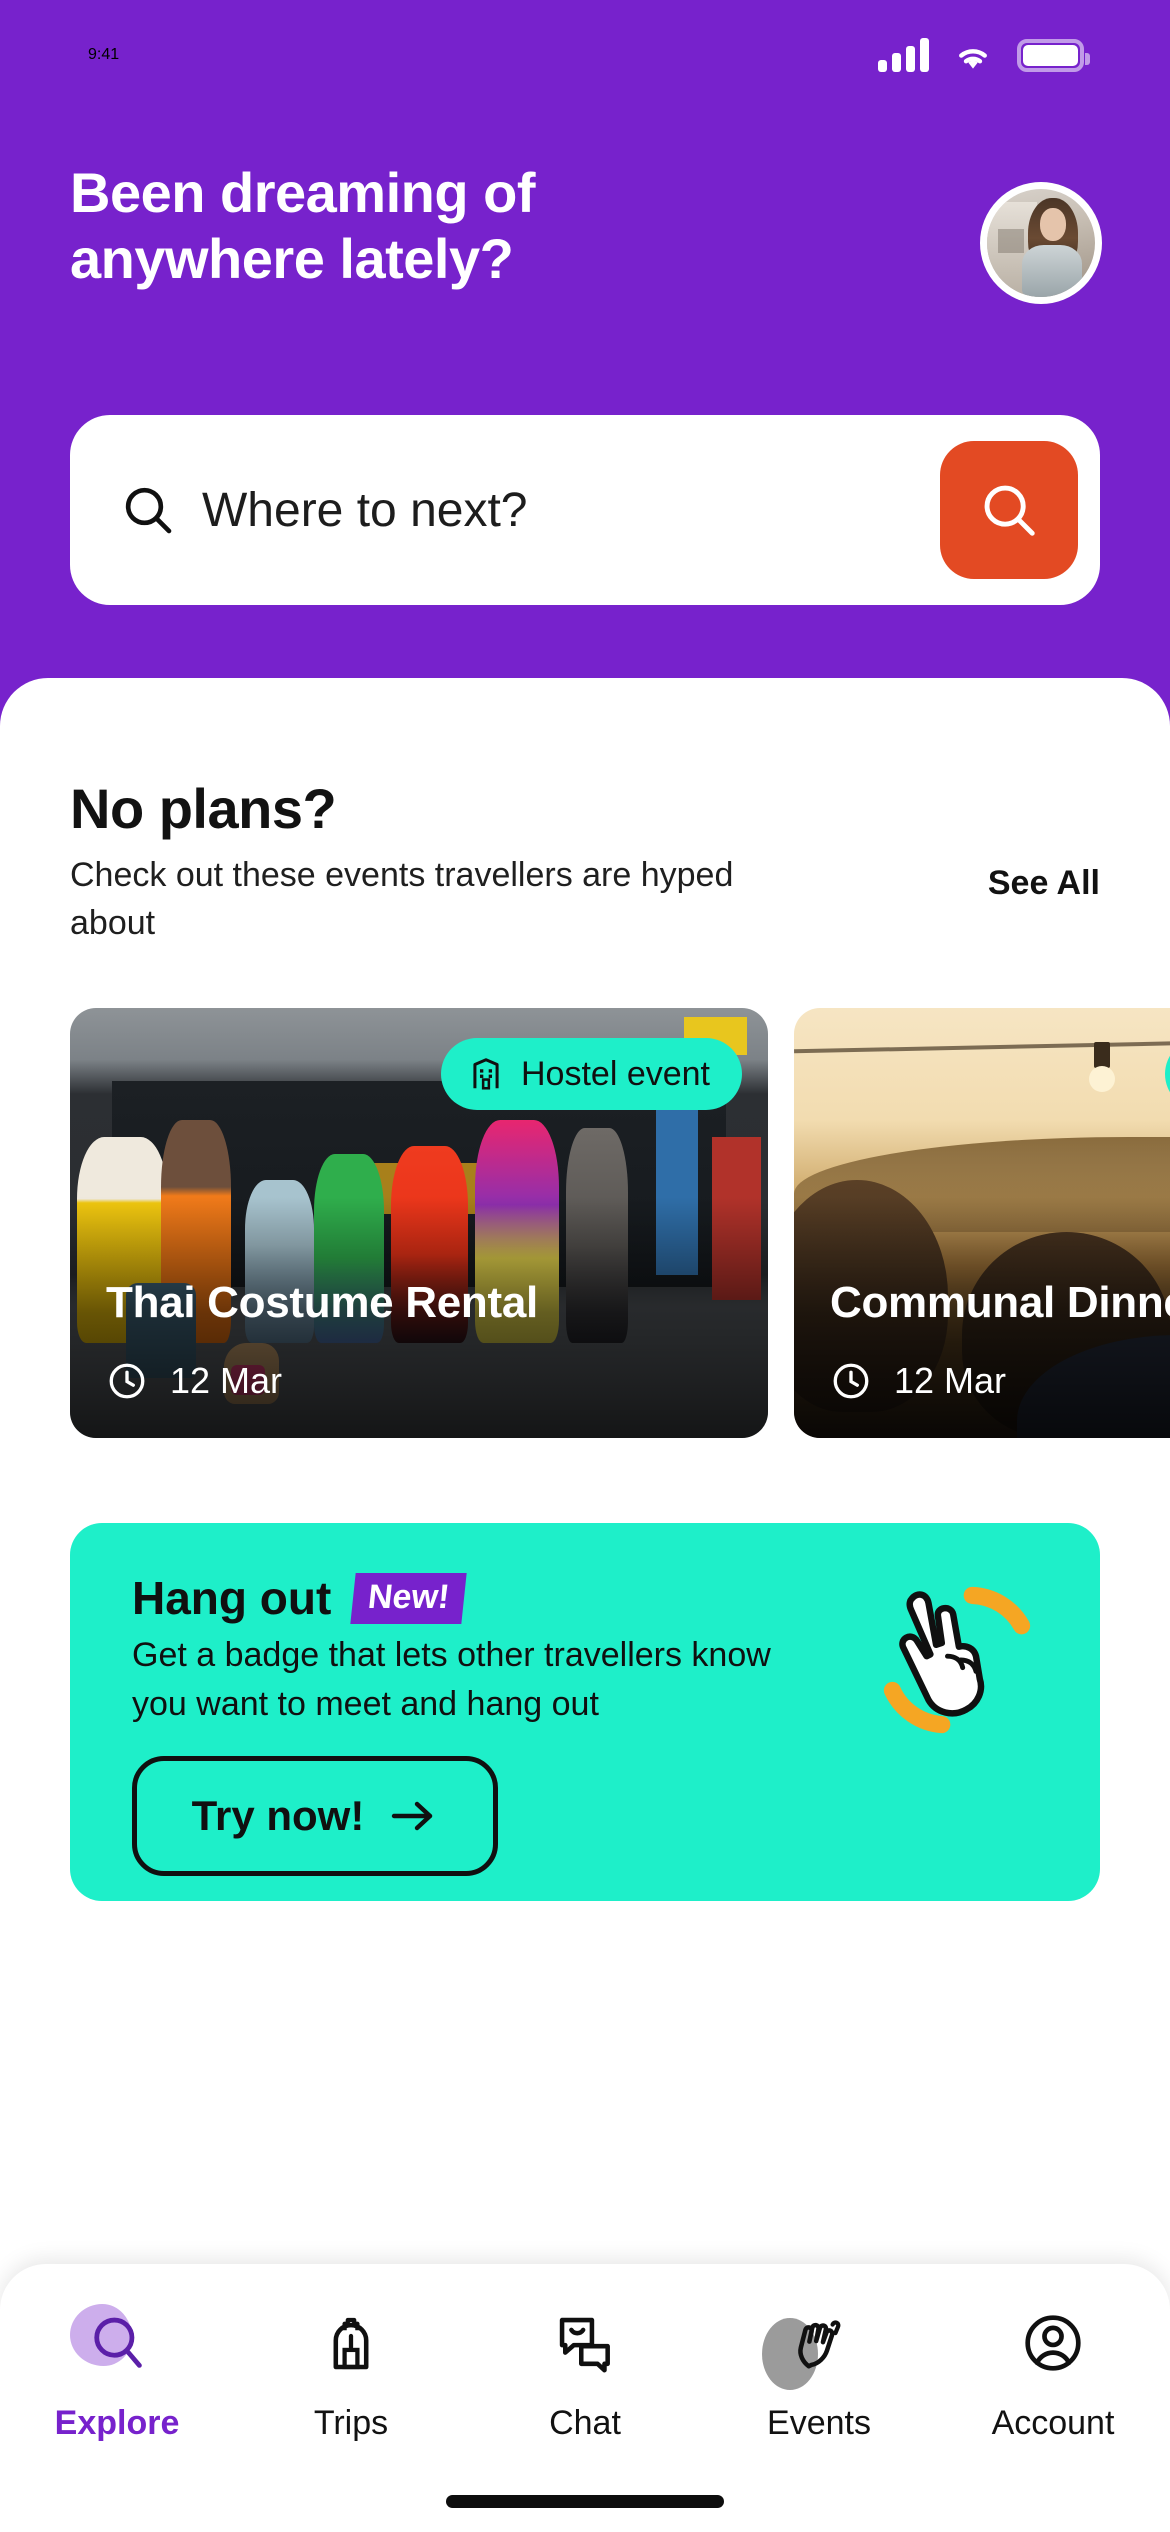  What do you see at coordinates (812, 2345) in the screenshot?
I see `waving-hands-icon` at bounding box center [812, 2345].